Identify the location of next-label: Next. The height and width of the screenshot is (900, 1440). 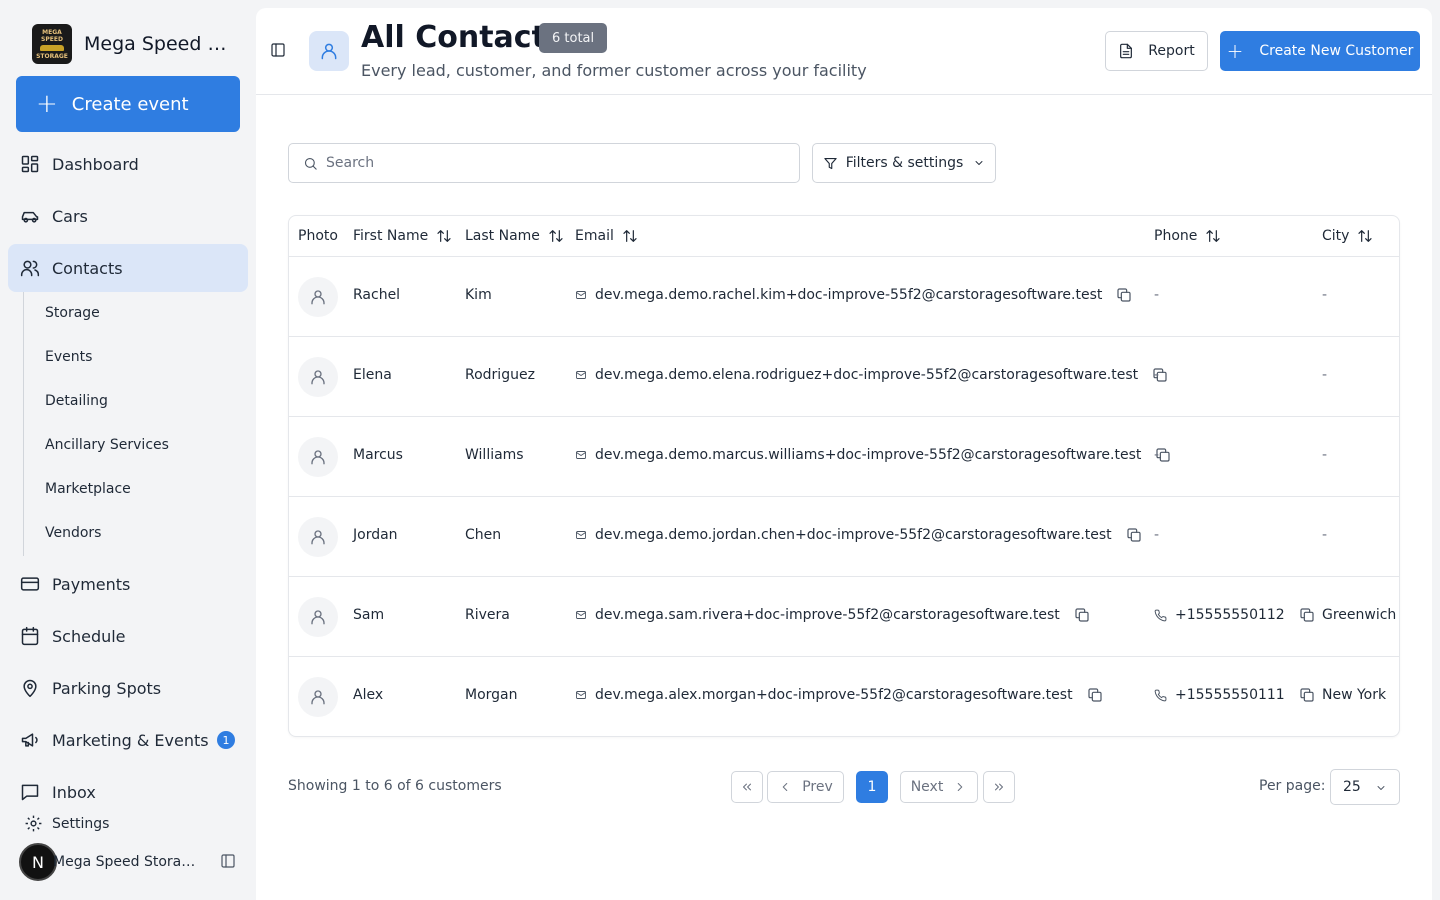
(927, 787).